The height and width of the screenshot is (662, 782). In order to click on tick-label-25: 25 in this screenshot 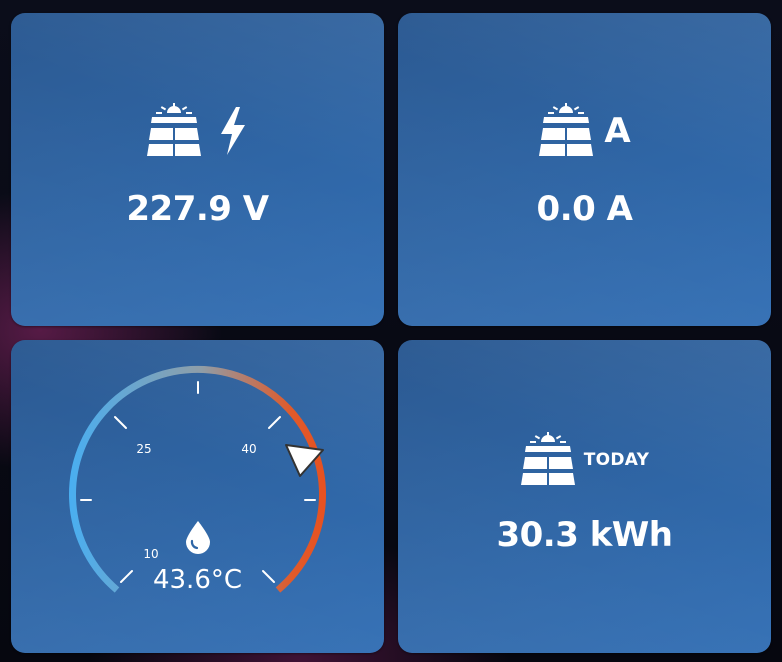, I will do `click(143, 449)`.